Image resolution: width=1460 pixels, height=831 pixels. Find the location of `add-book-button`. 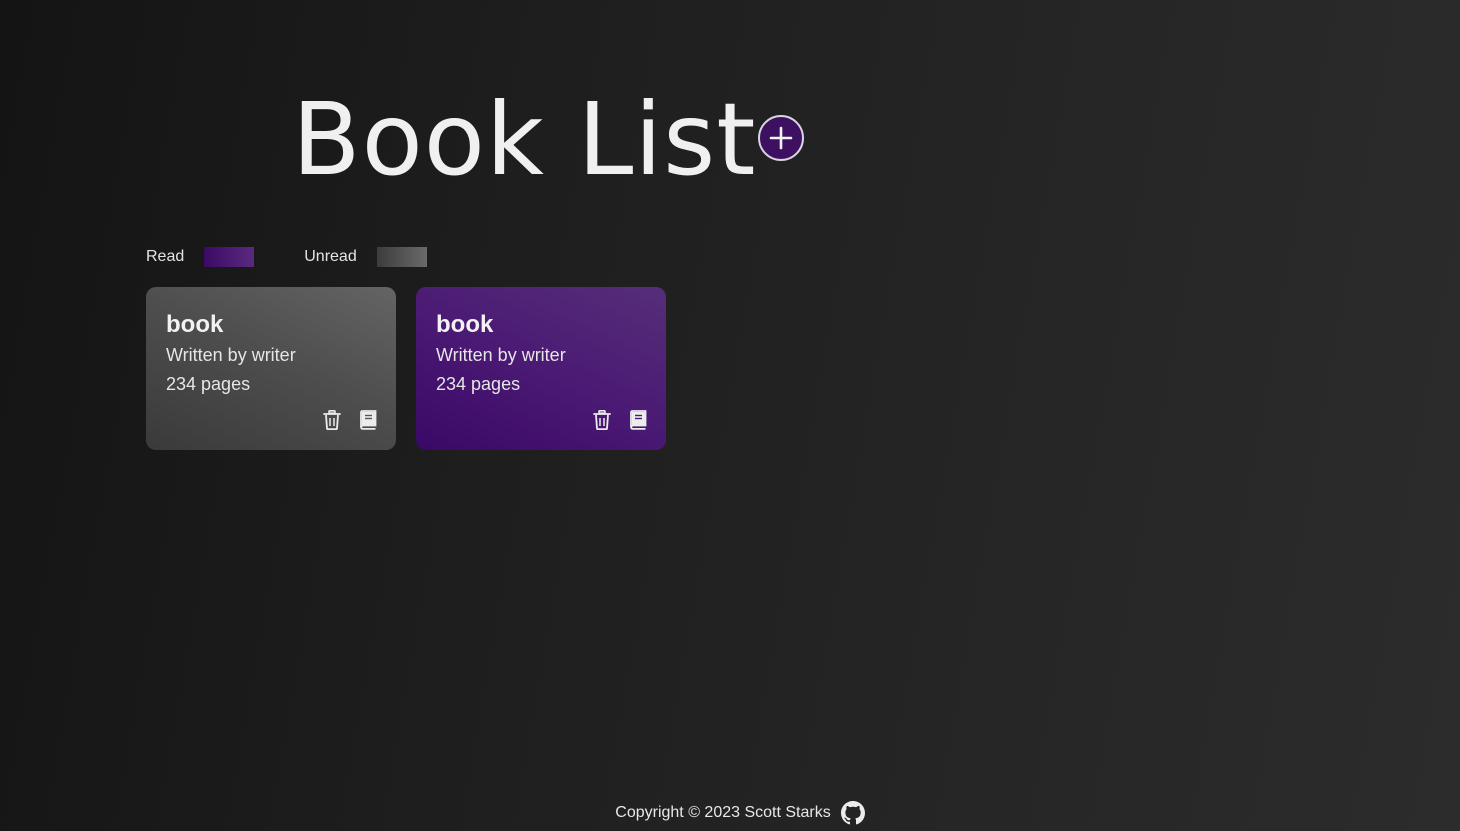

add-book-button is located at coordinates (781, 138).